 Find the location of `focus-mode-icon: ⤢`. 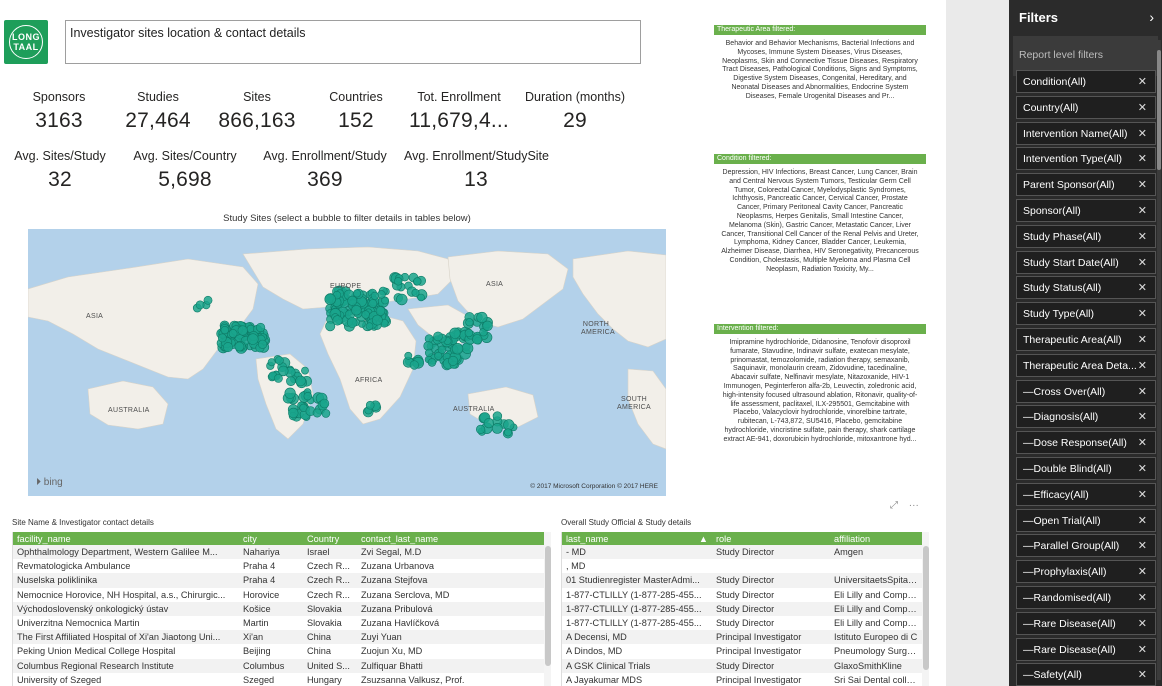

focus-mode-icon: ⤢ is located at coordinates (894, 505).